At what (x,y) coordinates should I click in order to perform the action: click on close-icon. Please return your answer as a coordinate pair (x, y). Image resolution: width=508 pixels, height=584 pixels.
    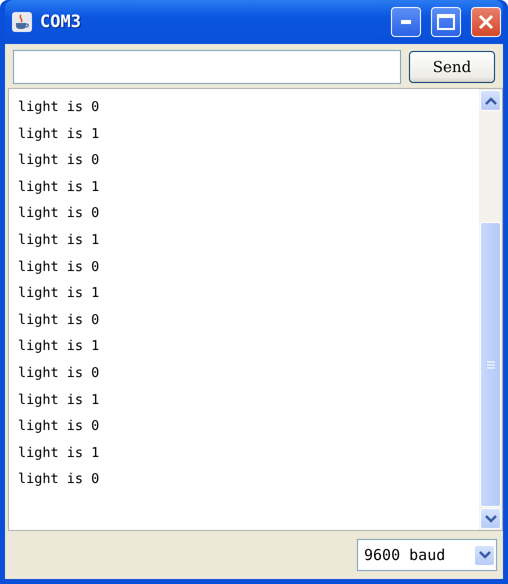
    Looking at the image, I should click on (486, 22).